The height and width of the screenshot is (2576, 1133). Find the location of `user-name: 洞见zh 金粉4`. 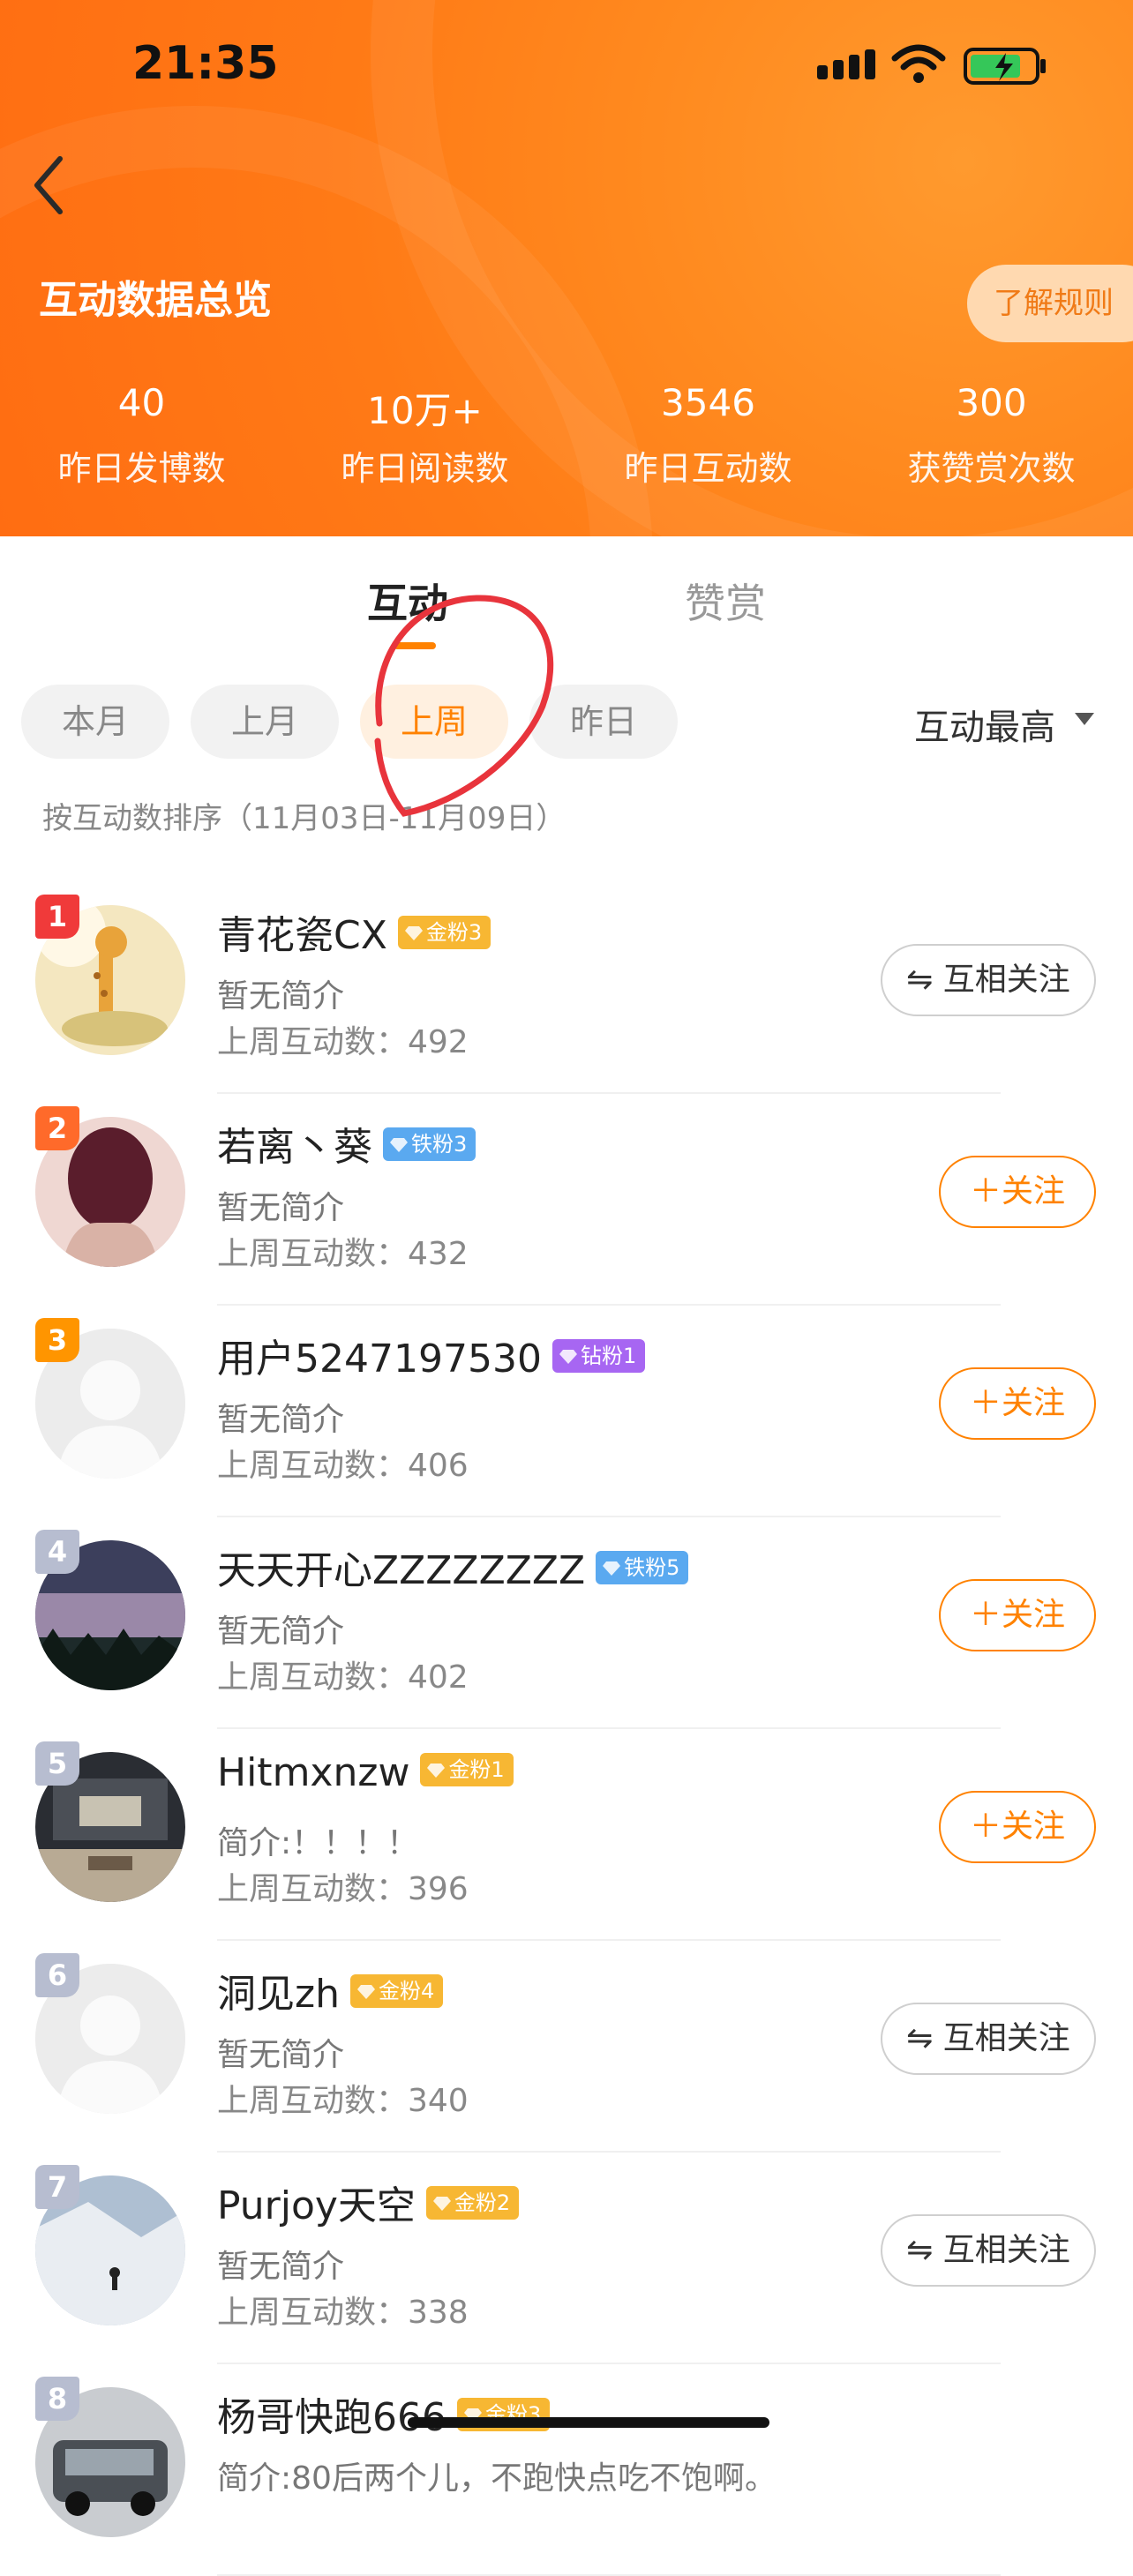

user-name: 洞见zh 金粉4 is located at coordinates (330, 1990).